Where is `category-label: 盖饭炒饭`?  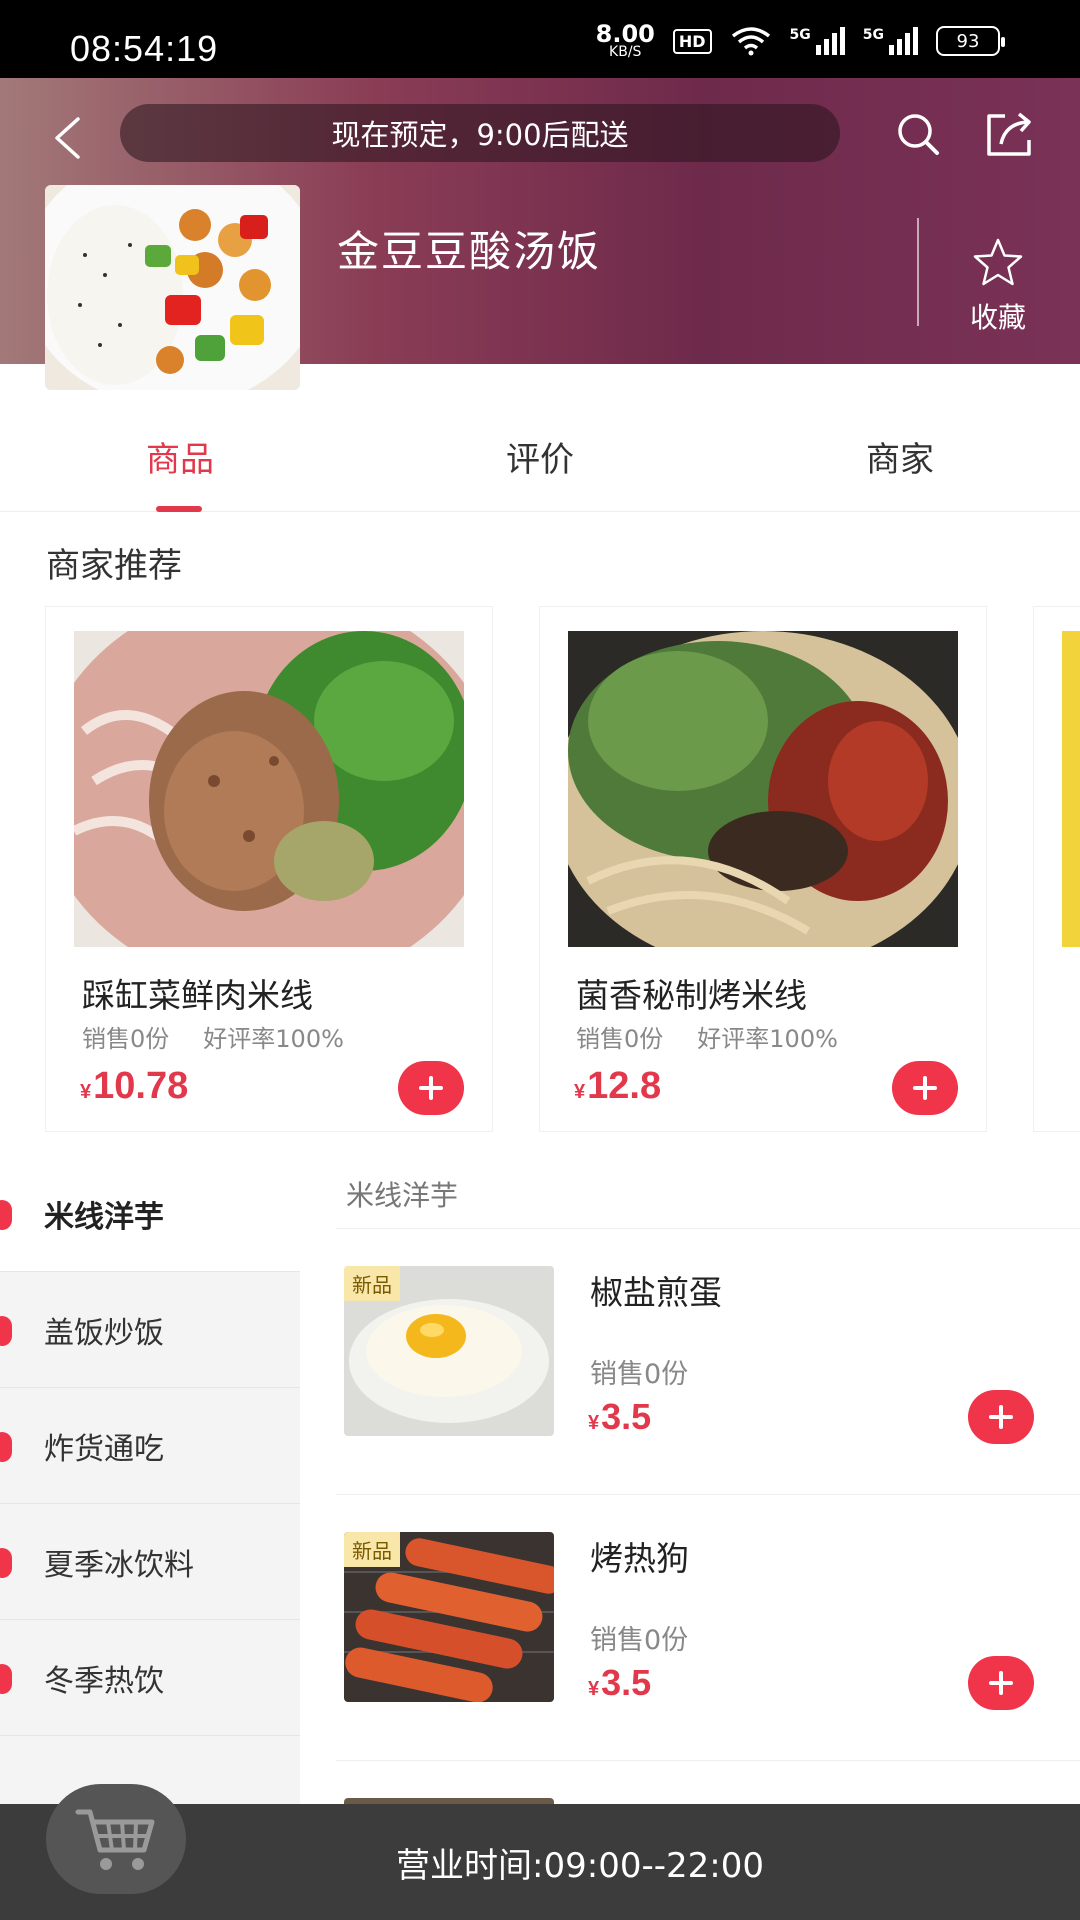 category-label: 盖饭炒饭 is located at coordinates (104, 1333).